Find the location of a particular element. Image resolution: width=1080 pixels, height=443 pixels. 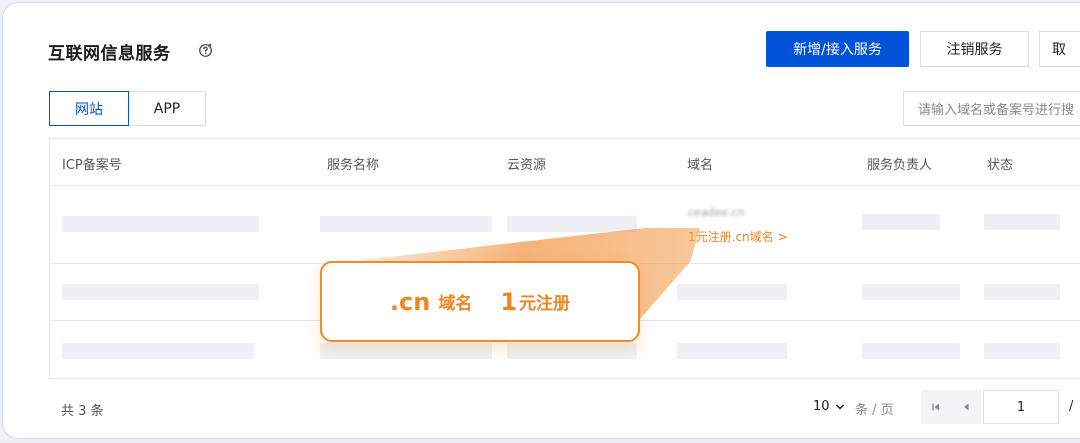

promo-callout: .cn 域名 1 元注册 is located at coordinates (480, 301).